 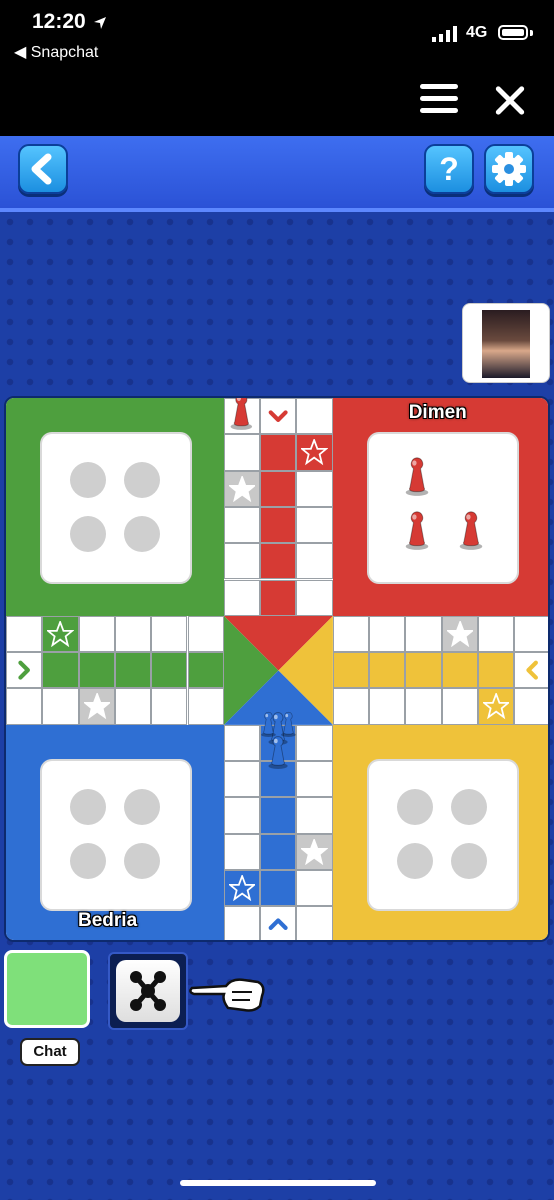 I want to click on signal-icon, so click(x=444, y=34).